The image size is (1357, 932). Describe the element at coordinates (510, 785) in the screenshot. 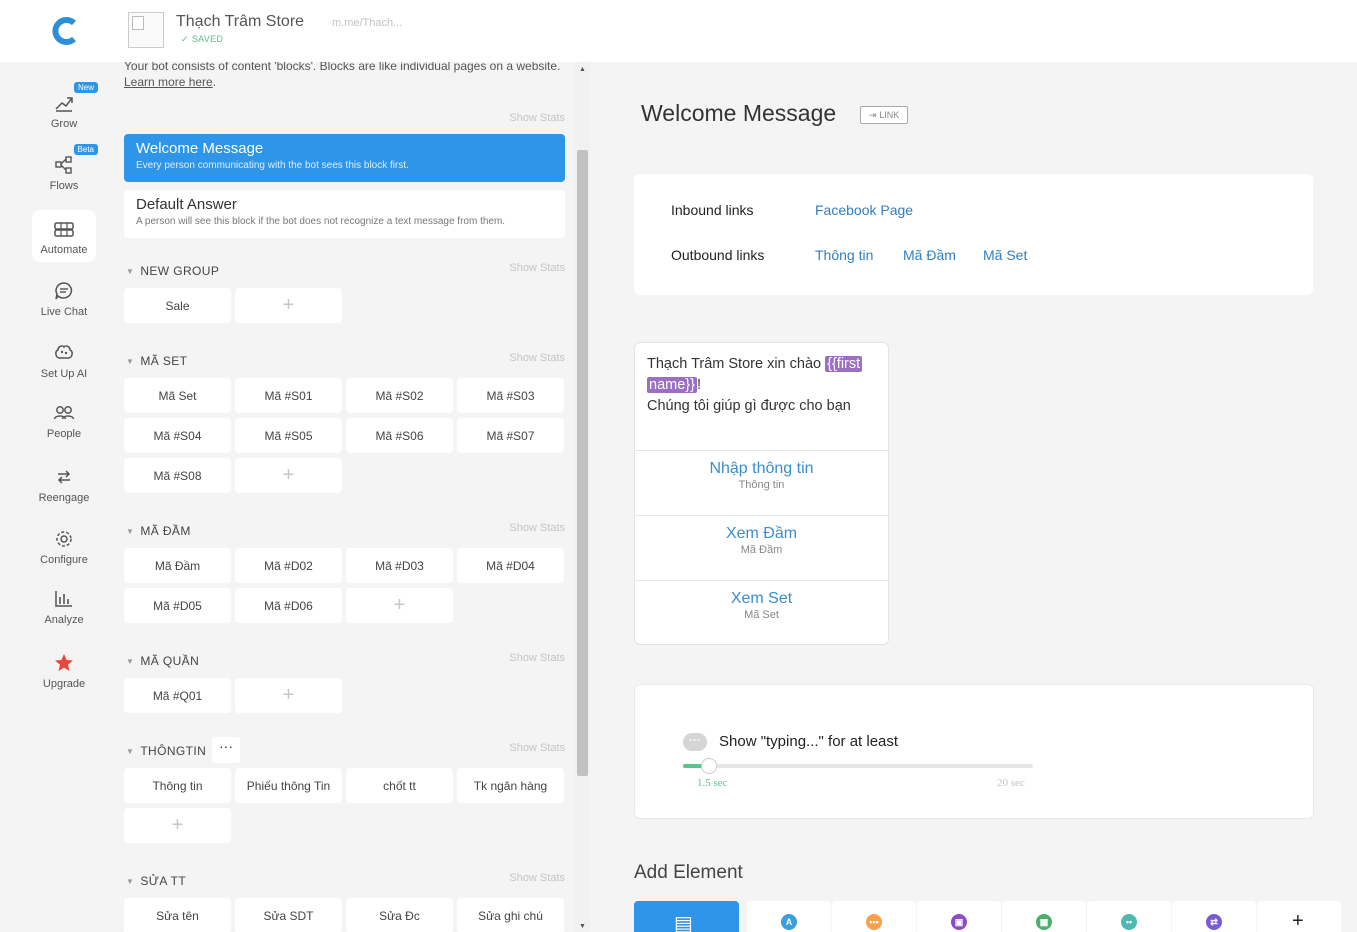

I see `block-chip: Tk ngân hàng` at that location.